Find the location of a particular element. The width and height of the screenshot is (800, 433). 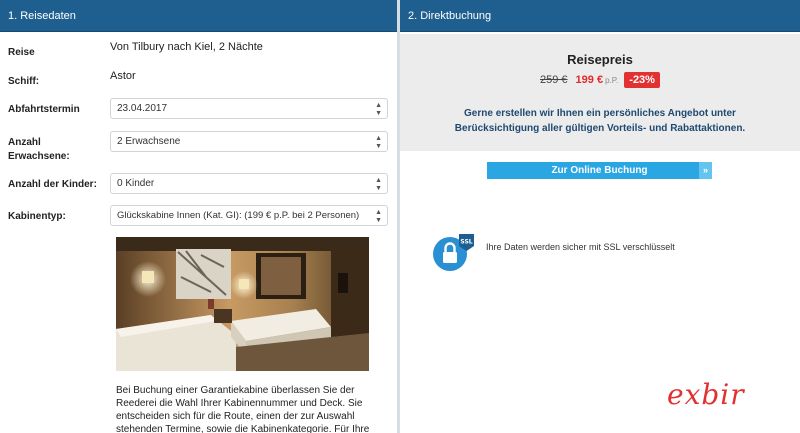

schiff-value: Astor is located at coordinates (123, 76).